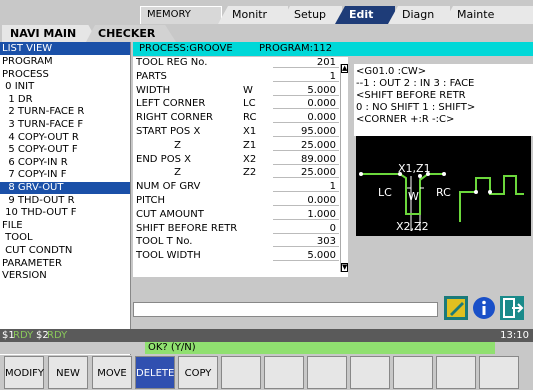 This screenshot has height=390, width=533. I want to click on softkey: DELETE, so click(155, 372).